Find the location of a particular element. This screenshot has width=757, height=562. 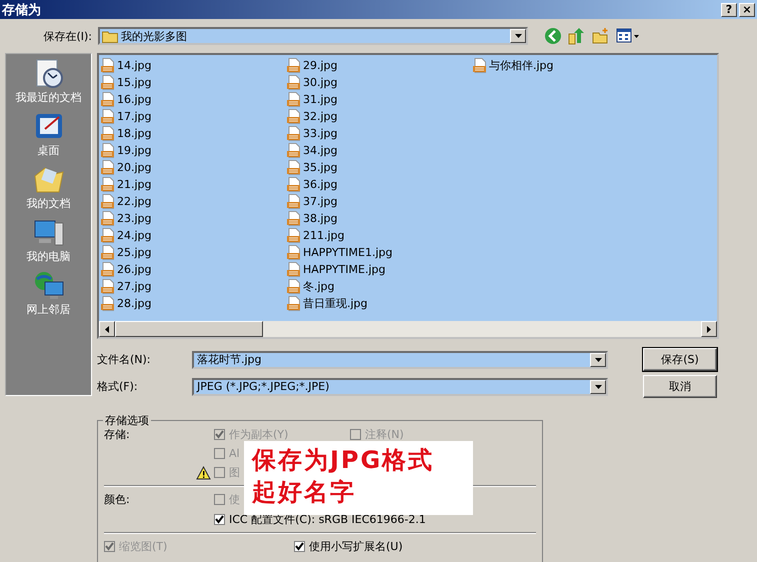

file-name: 38.jpg is located at coordinates (320, 218).